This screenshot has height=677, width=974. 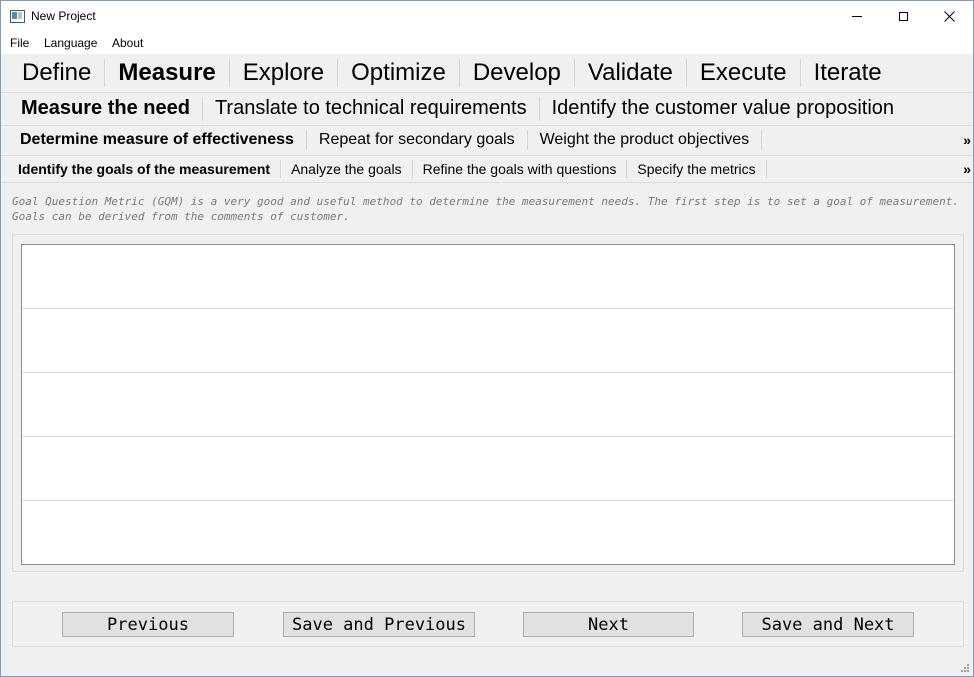 What do you see at coordinates (19, 43) in the screenshot?
I see `menu-file: File` at bounding box center [19, 43].